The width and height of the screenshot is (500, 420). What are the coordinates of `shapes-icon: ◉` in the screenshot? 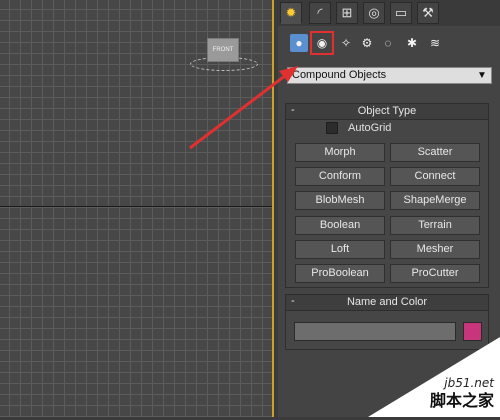 It's located at (322, 43).